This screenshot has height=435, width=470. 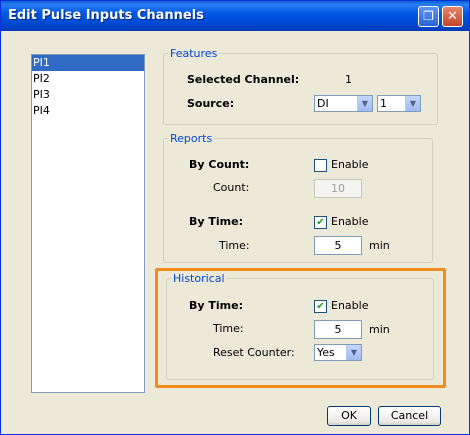 I want to click on channel-item-pi2: PI2, so click(x=88, y=79).